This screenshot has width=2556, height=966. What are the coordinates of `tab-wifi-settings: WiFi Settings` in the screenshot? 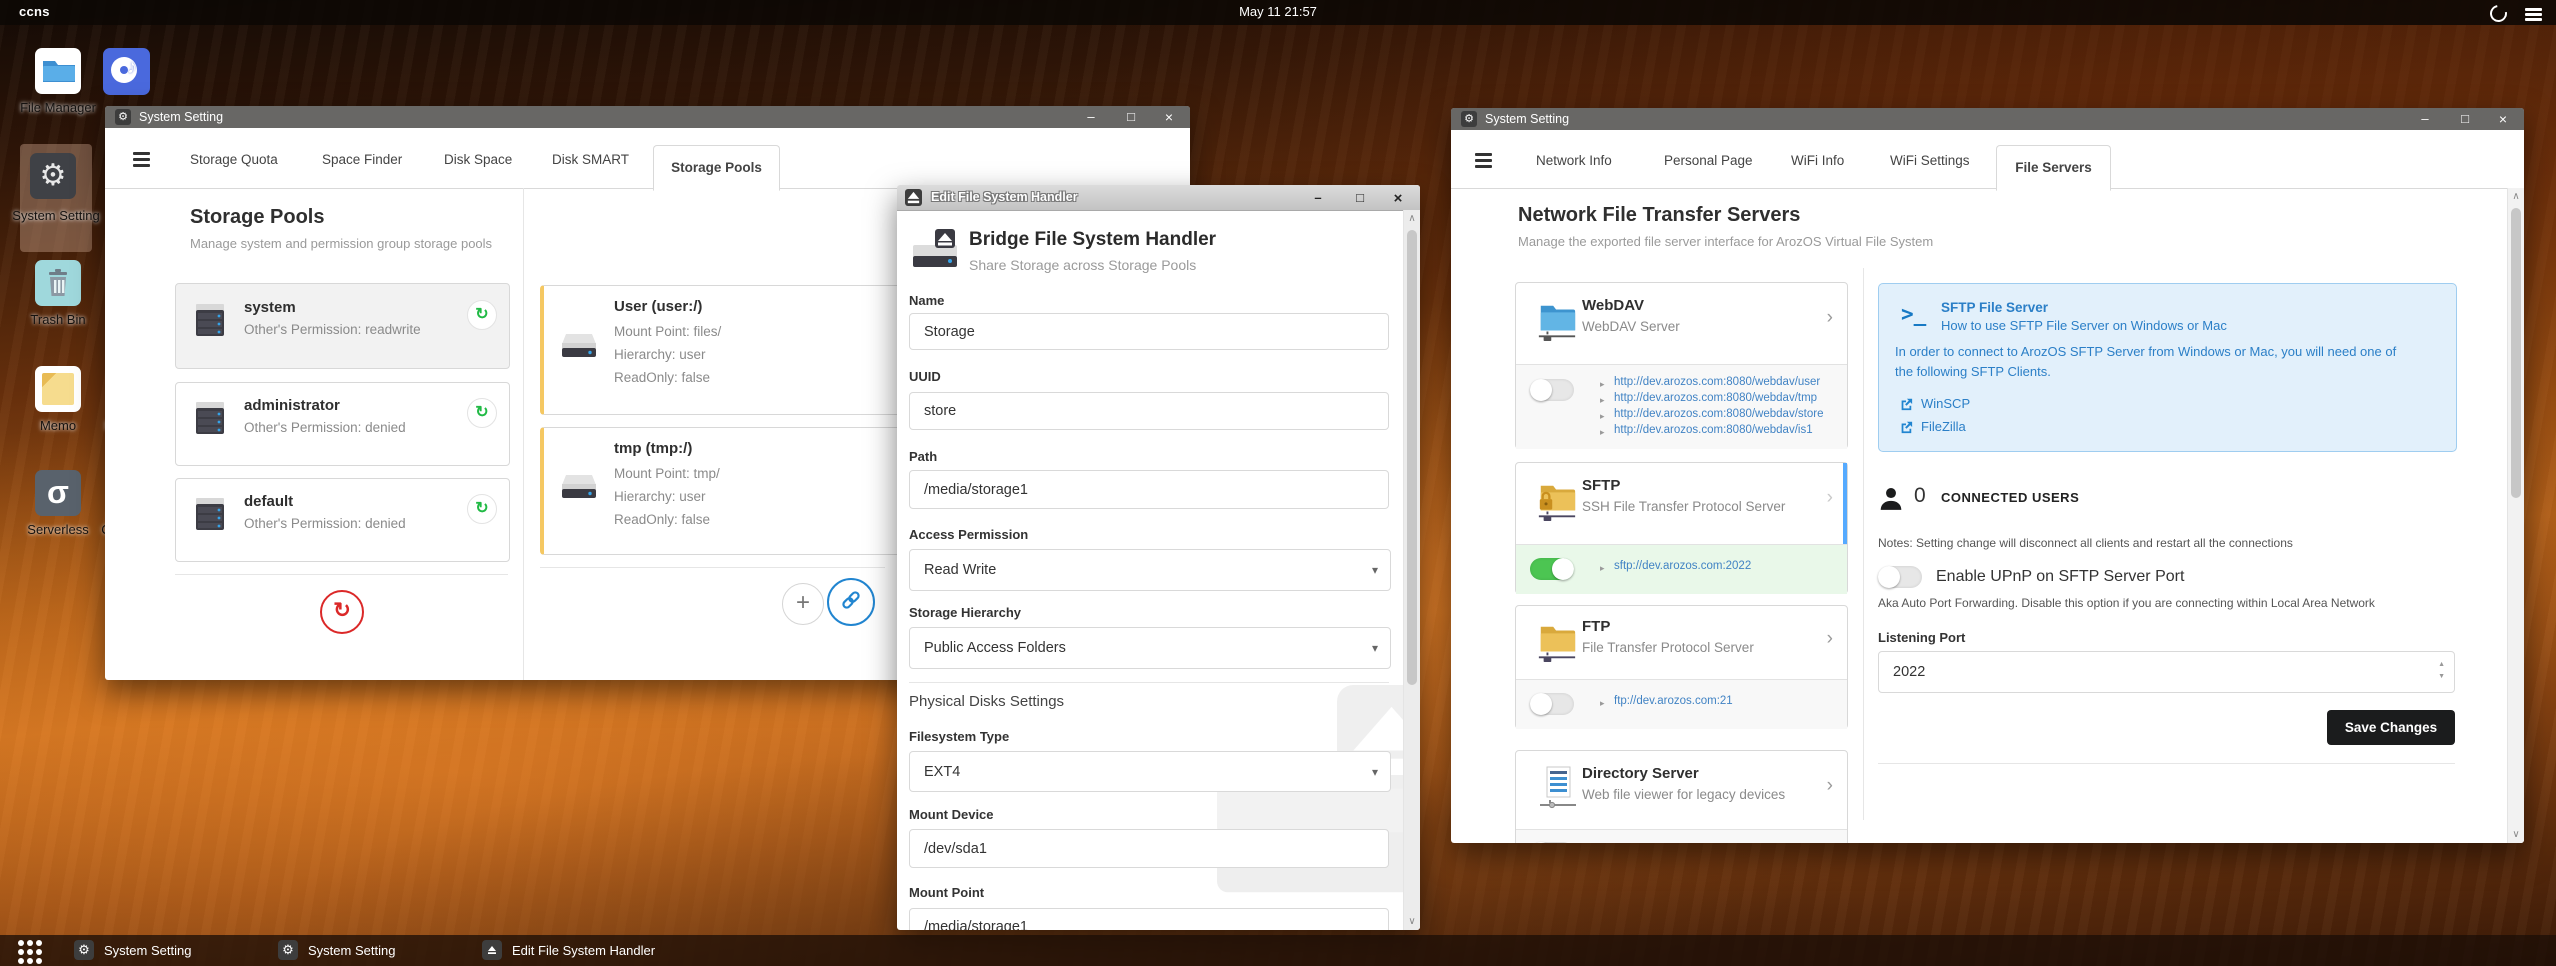 It's located at (1930, 160).